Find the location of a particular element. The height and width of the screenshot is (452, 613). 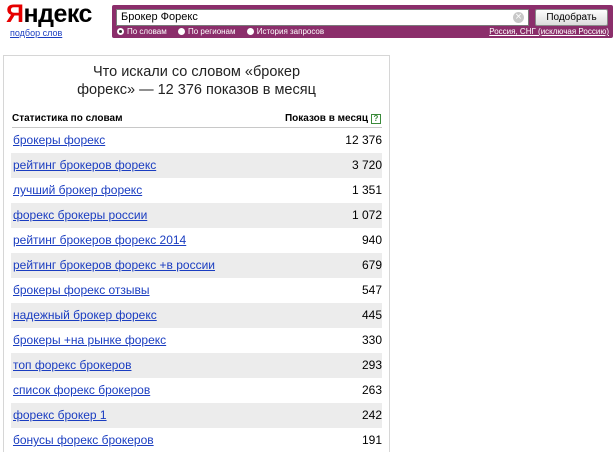

impressions-count: 679 is located at coordinates (371, 265).